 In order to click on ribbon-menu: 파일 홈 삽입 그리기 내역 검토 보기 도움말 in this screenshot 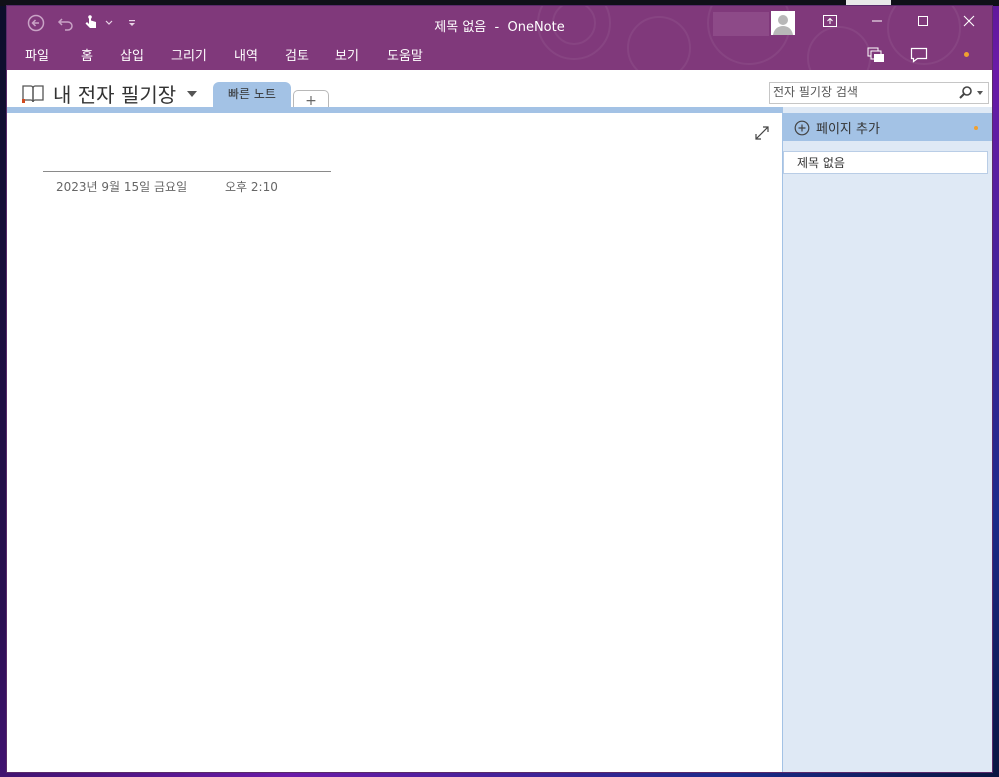, I will do `click(499, 55)`.